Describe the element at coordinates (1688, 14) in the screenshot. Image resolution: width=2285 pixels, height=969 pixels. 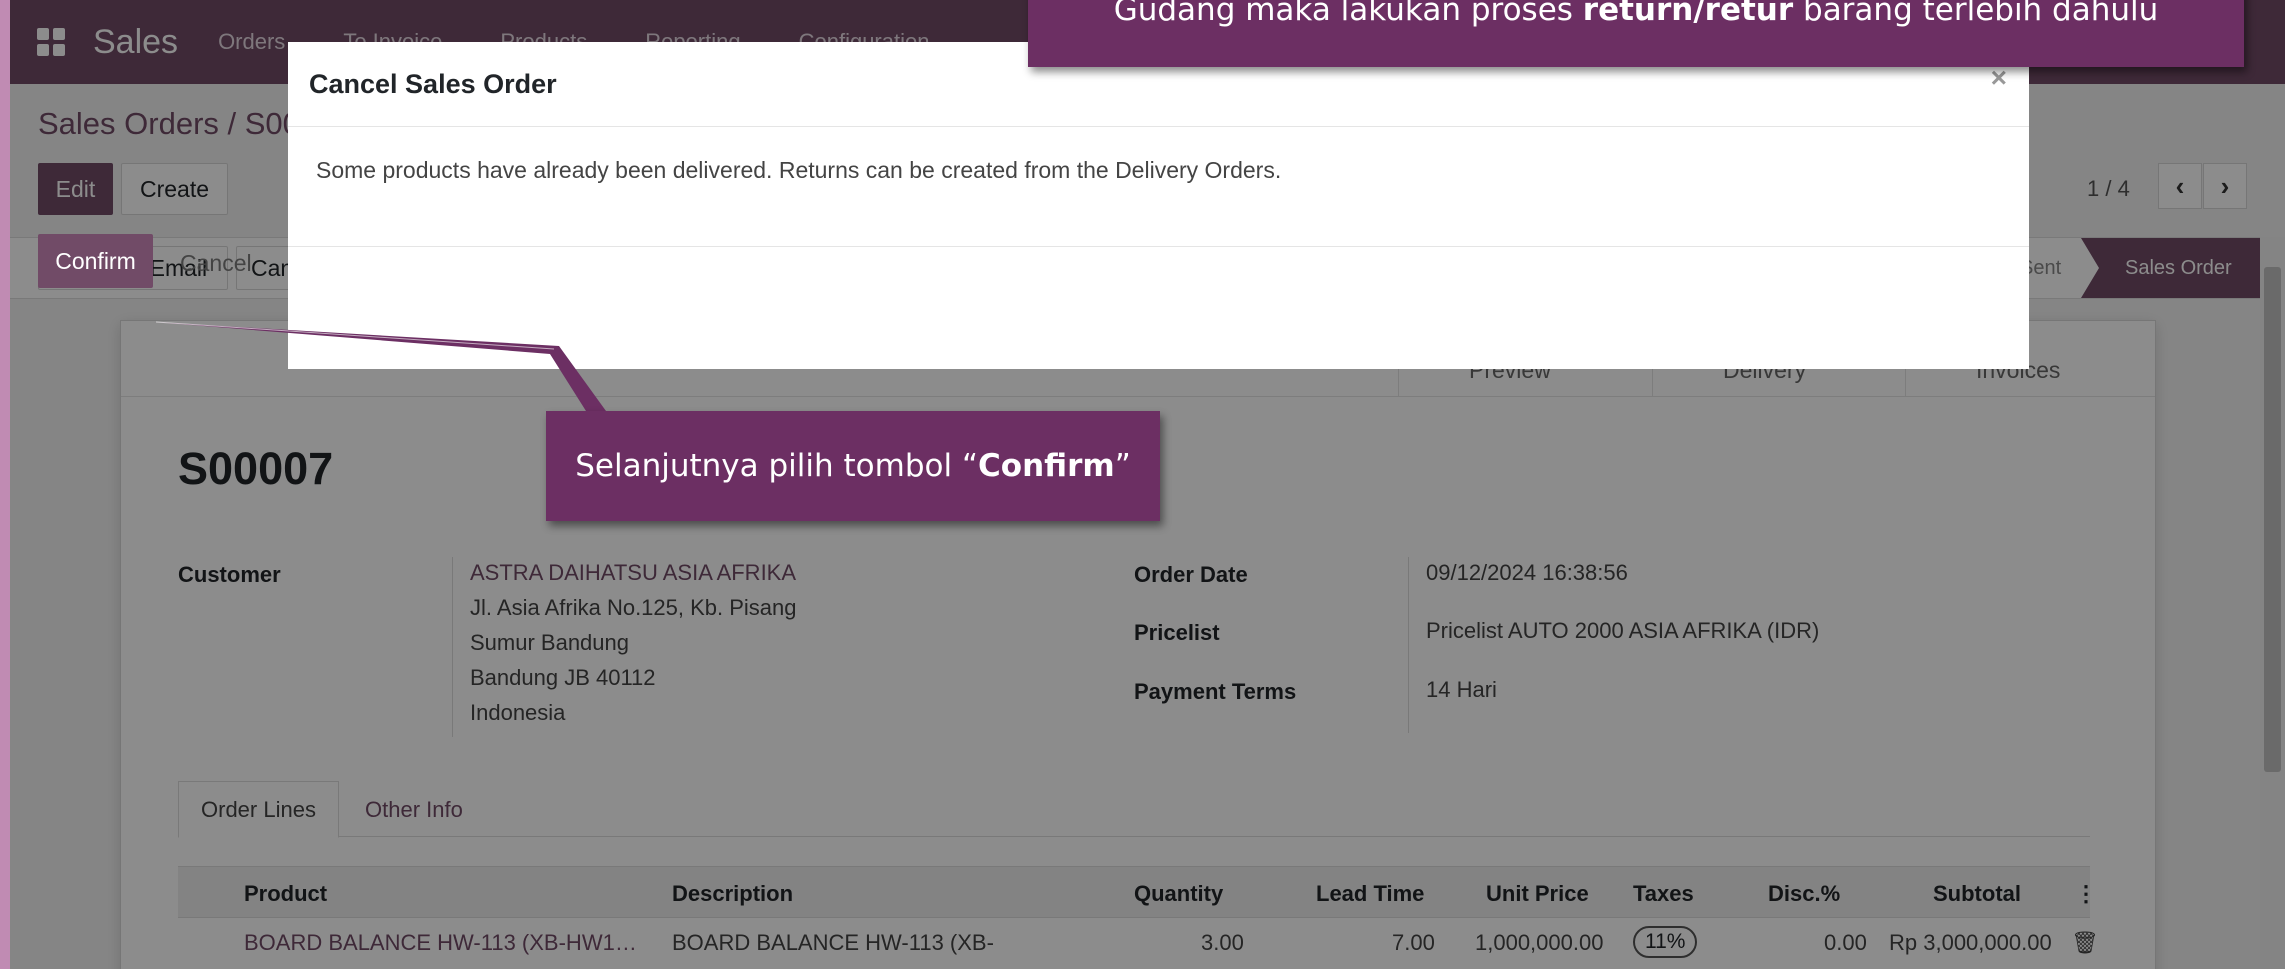
I see `callout-top-bold: return/retur` at that location.